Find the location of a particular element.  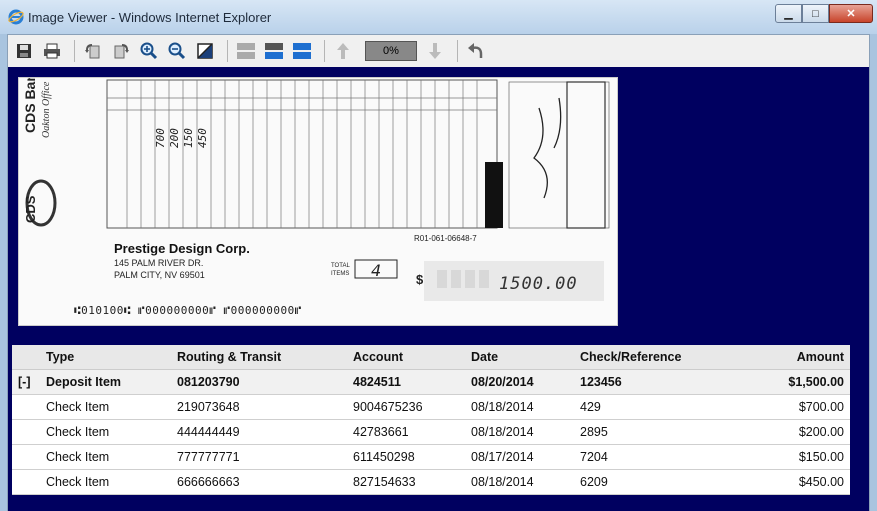

print-button is located at coordinates (52, 51).